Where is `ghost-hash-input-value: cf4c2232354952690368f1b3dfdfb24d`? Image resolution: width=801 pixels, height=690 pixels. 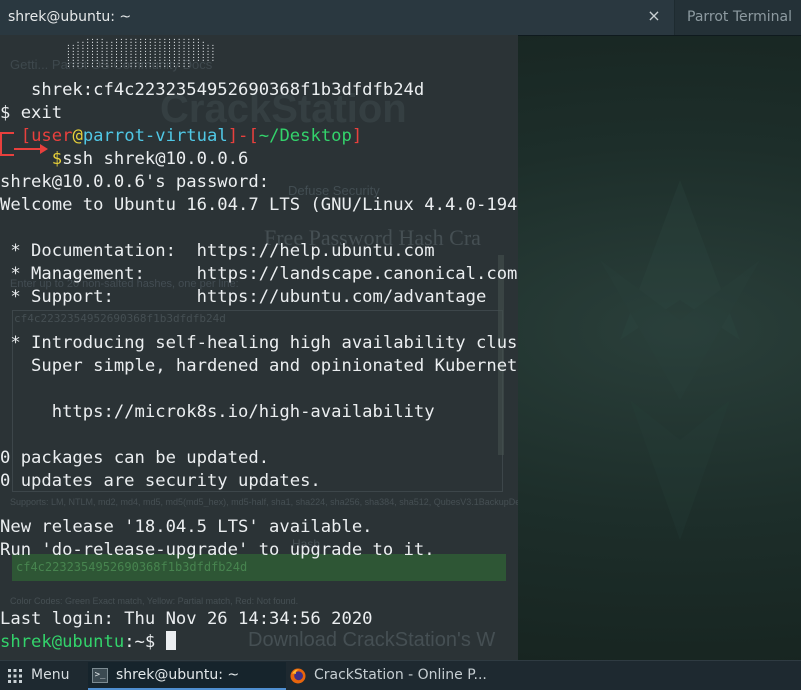
ghost-hash-input-value: cf4c2232354952690368f1b3dfdfb24d is located at coordinates (120, 318).